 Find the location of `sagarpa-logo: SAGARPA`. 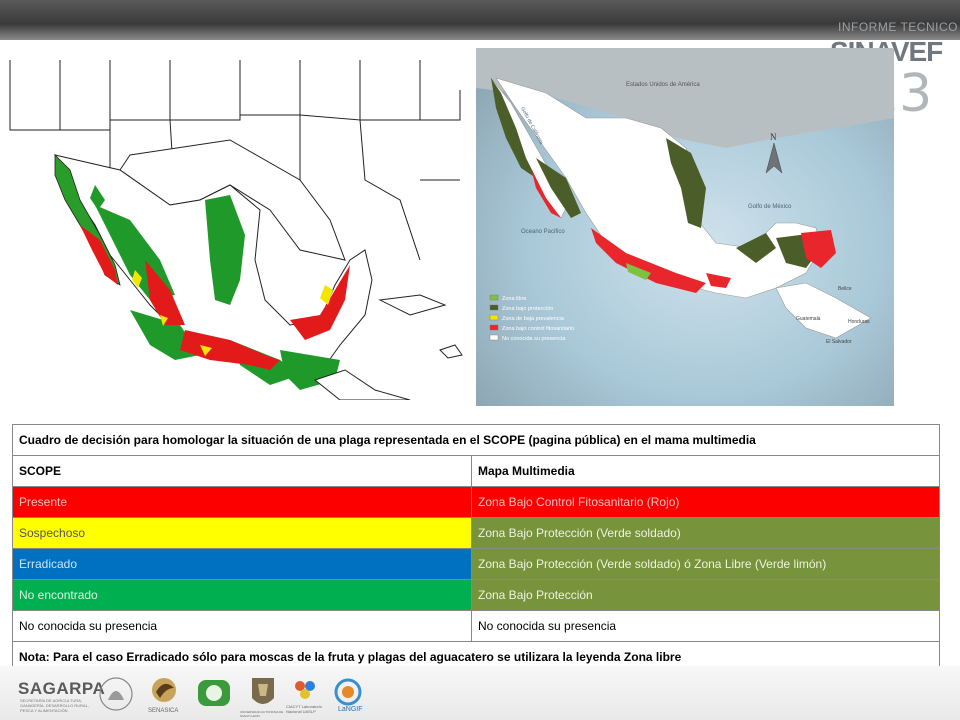

sagarpa-logo: SAGARPA is located at coordinates (62, 688).